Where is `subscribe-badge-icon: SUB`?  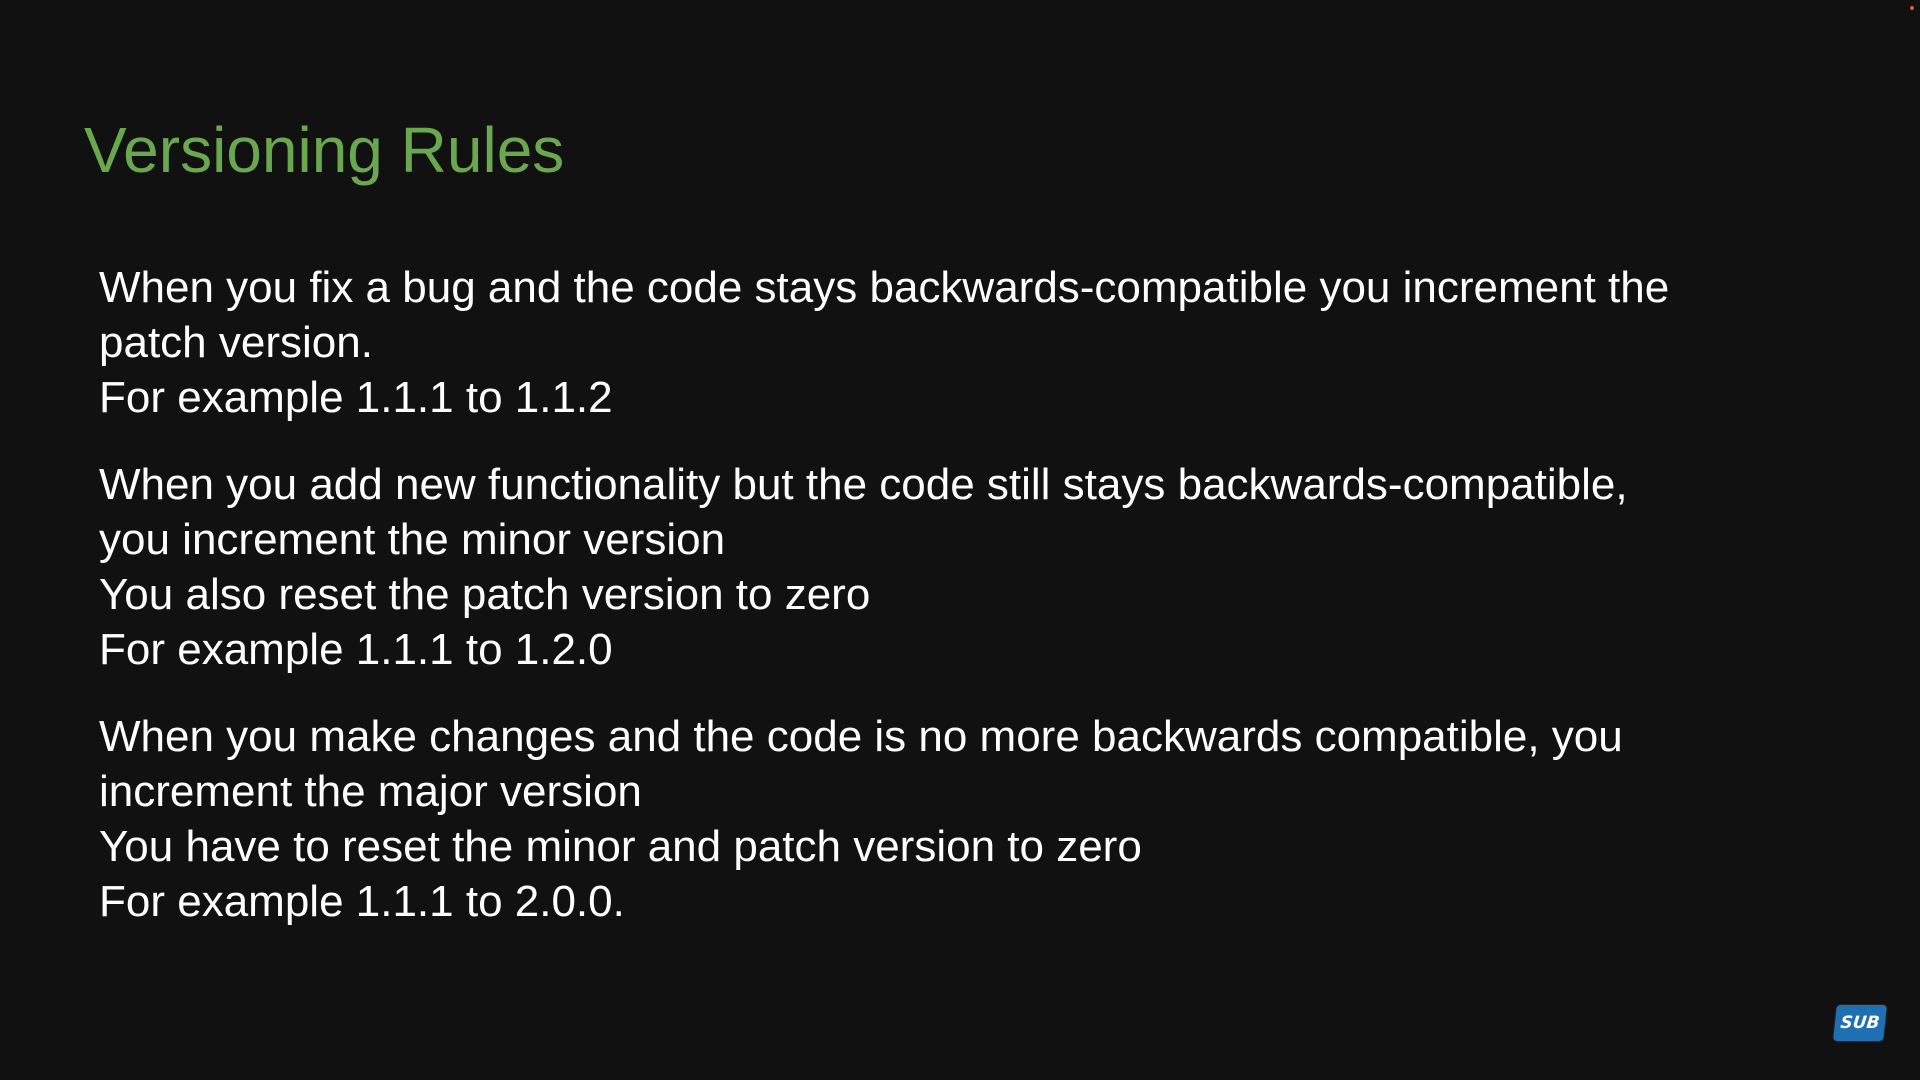
subscribe-badge-icon: SUB is located at coordinates (1860, 1023).